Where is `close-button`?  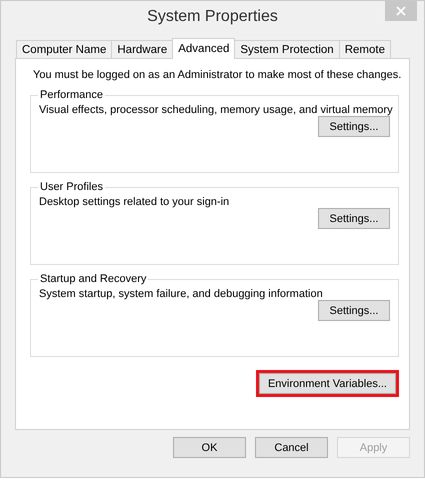
close-button is located at coordinates (401, 11).